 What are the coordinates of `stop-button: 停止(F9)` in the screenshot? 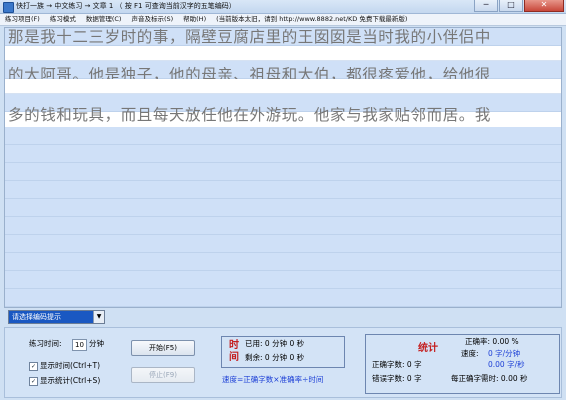 It's located at (163, 375).